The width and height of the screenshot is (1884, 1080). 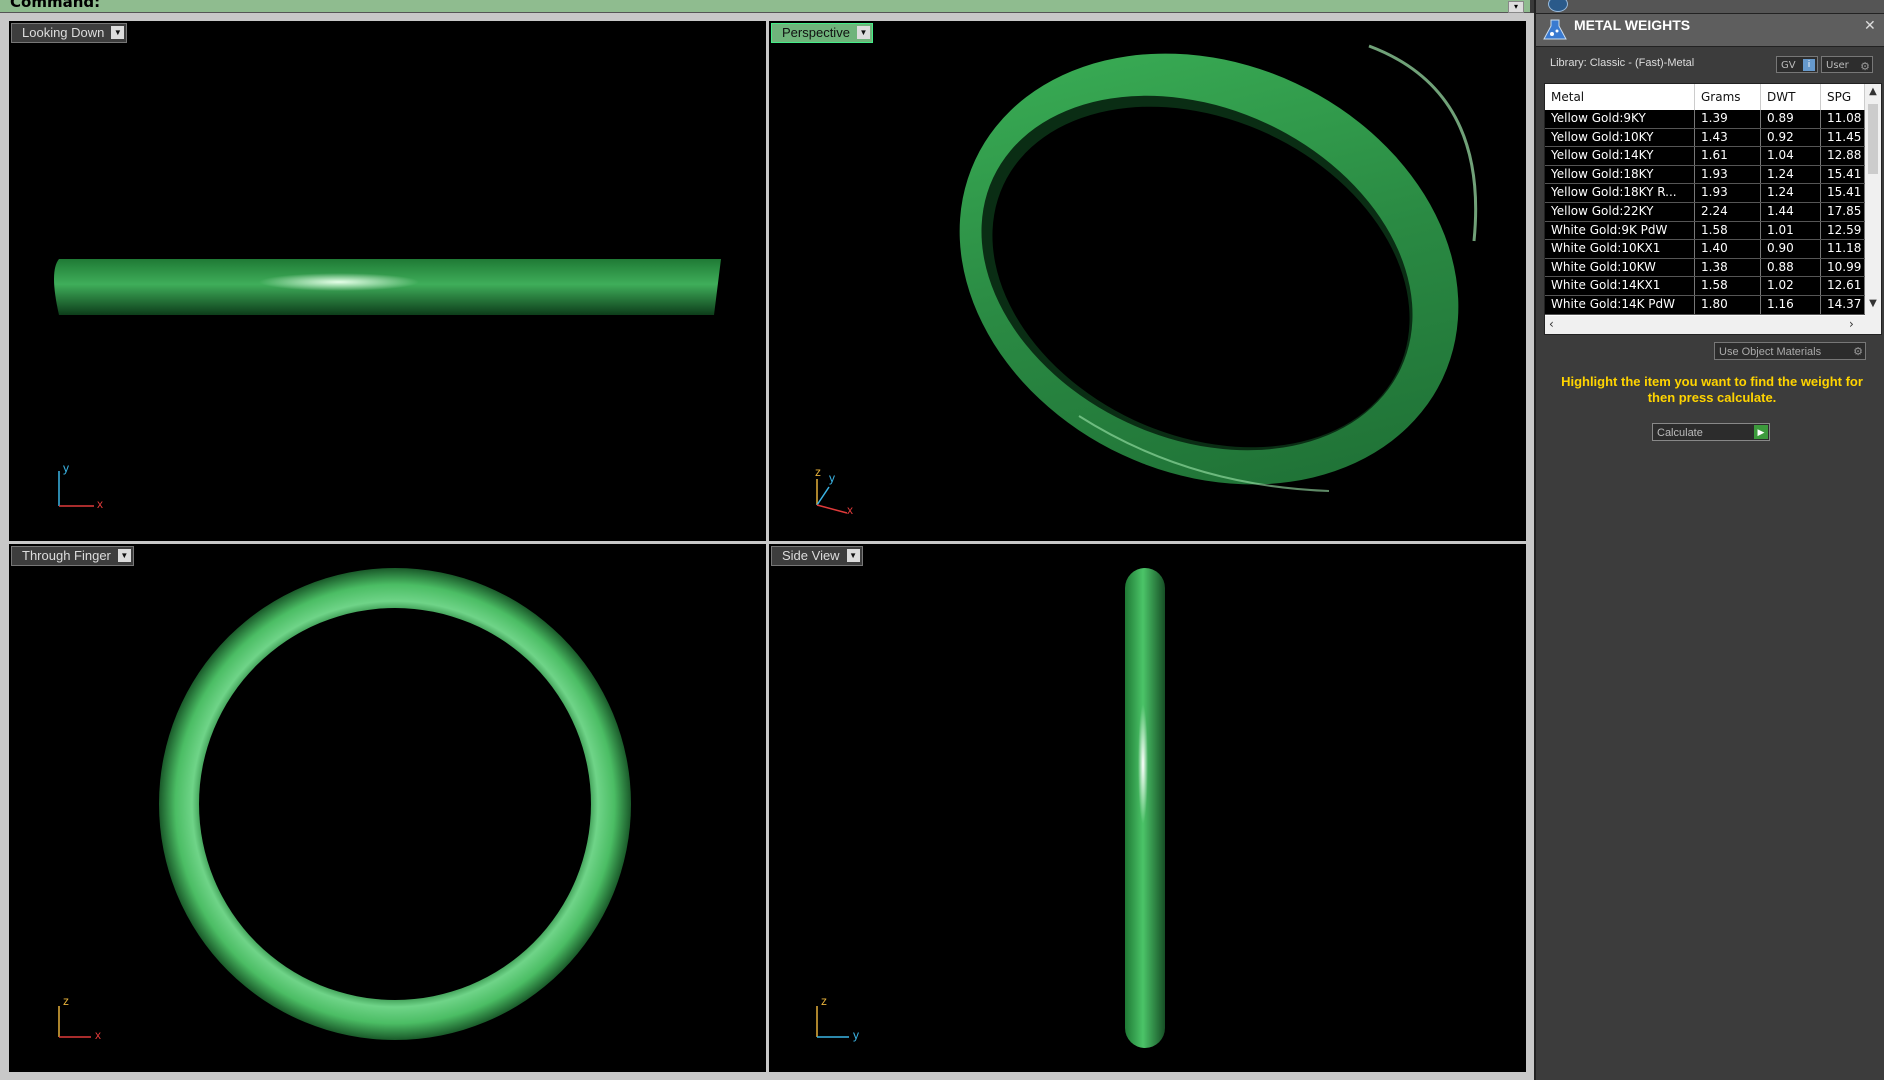 I want to click on scroll-left-icon: ‹, so click(x=1551, y=324).